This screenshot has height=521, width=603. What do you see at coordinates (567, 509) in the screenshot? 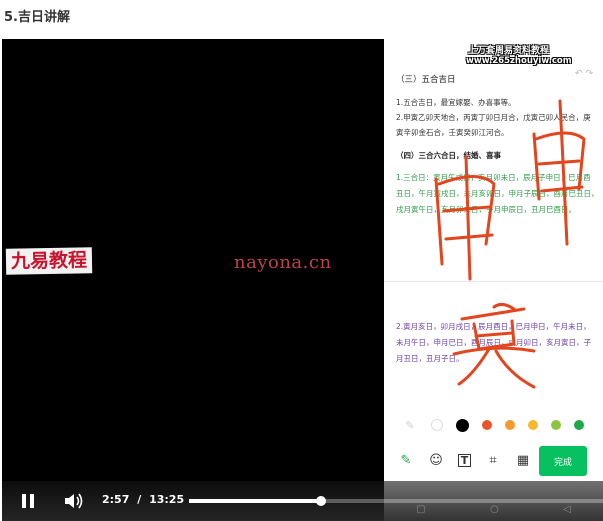
I see `back-icon: ◁` at bounding box center [567, 509].